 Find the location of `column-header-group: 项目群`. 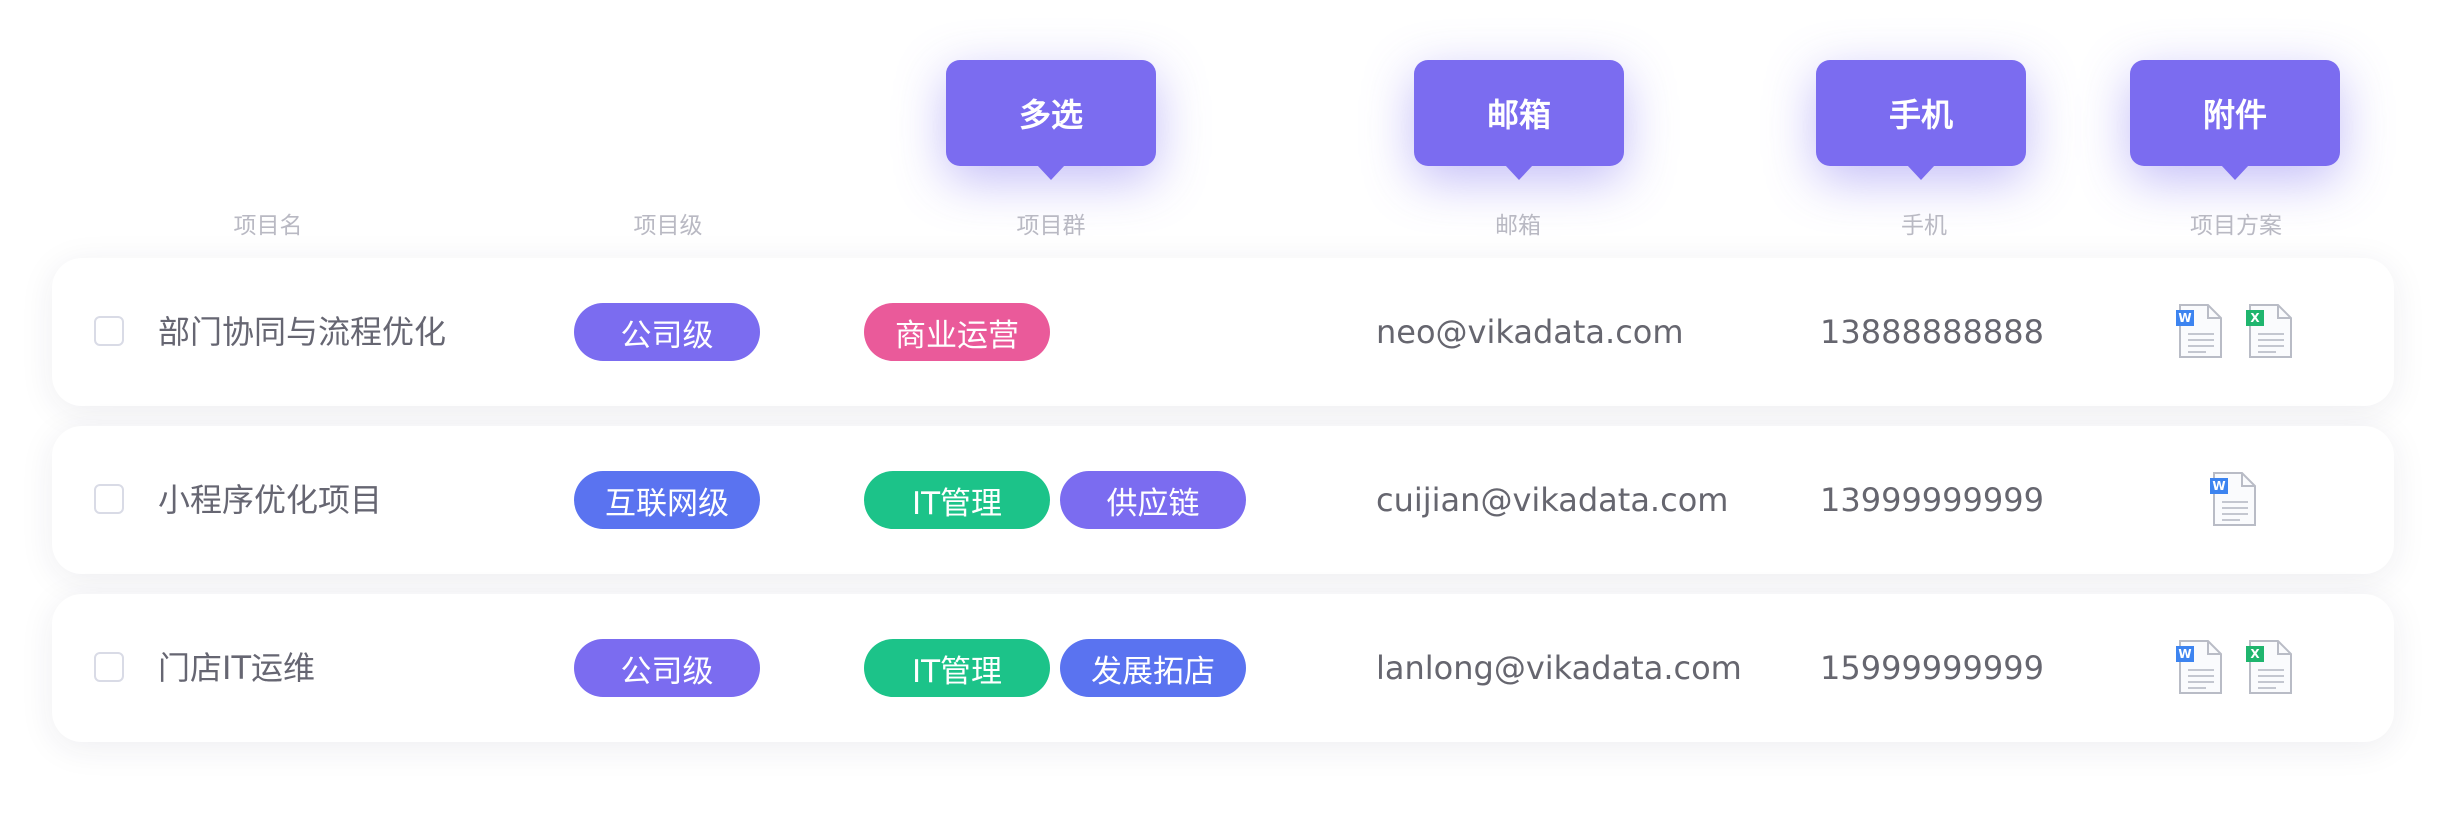

column-header-group: 项目群 is located at coordinates (1051, 223).